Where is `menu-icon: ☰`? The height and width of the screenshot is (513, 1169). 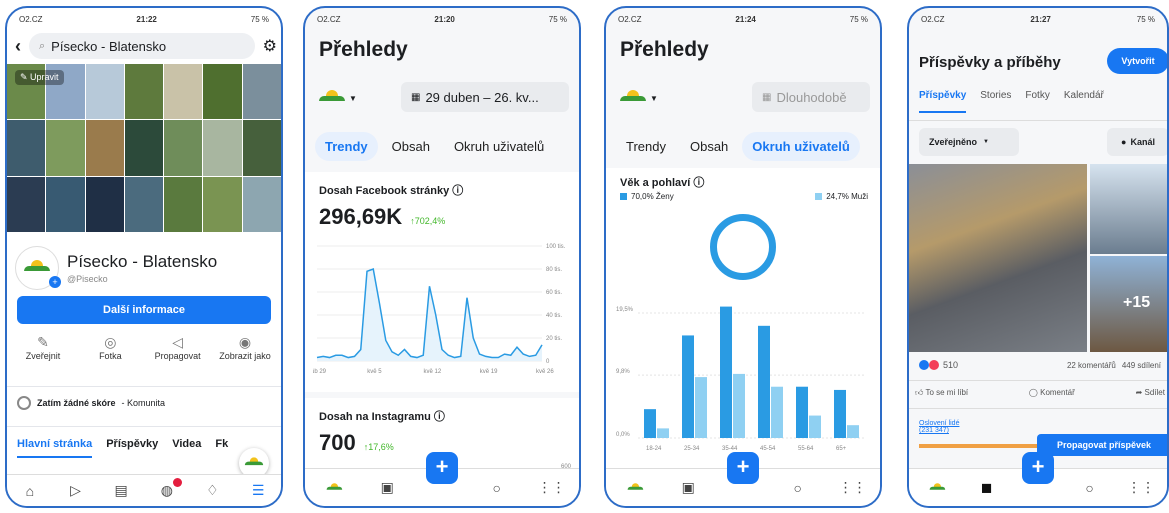
menu-icon: ☰ is located at coordinates (258, 491).